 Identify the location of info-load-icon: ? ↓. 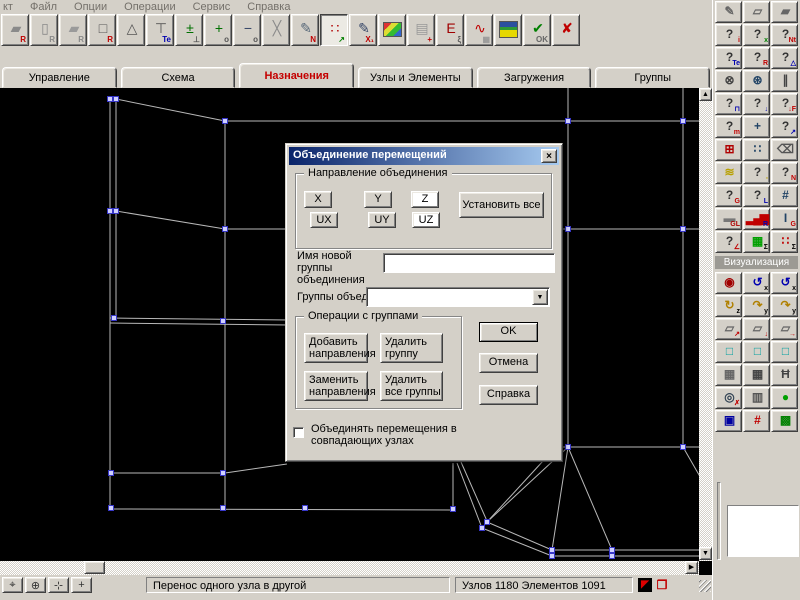
(756, 104).